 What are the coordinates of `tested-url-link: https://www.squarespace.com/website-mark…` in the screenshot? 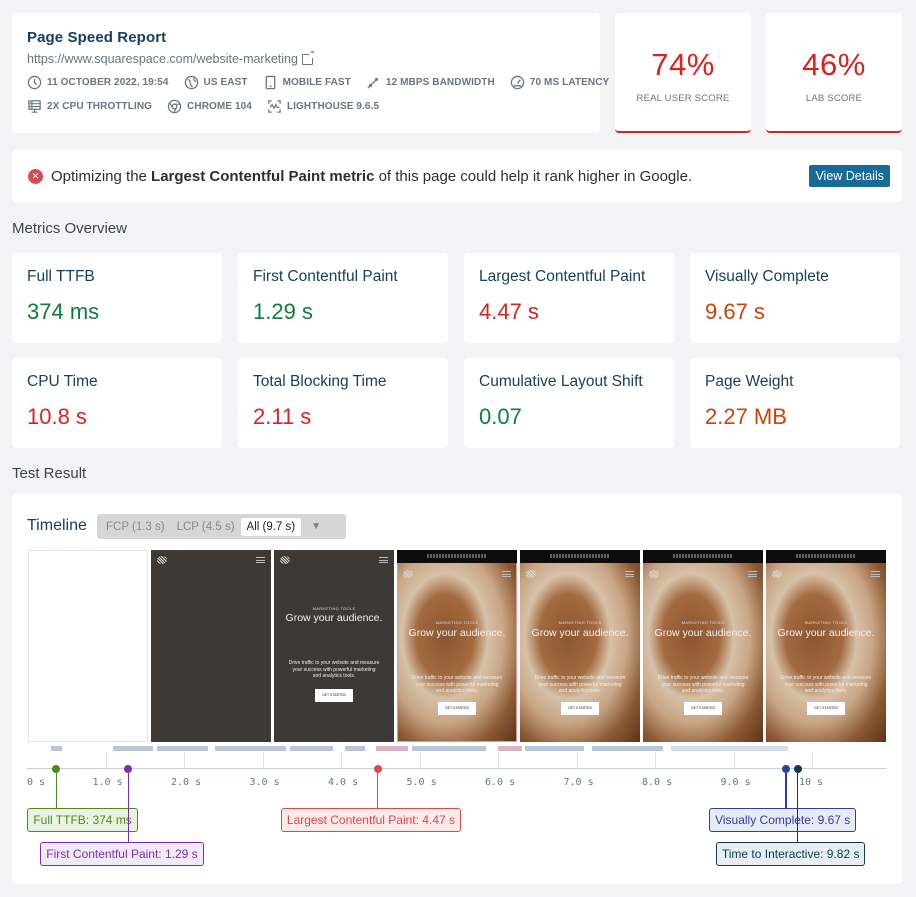 It's located at (306, 58).